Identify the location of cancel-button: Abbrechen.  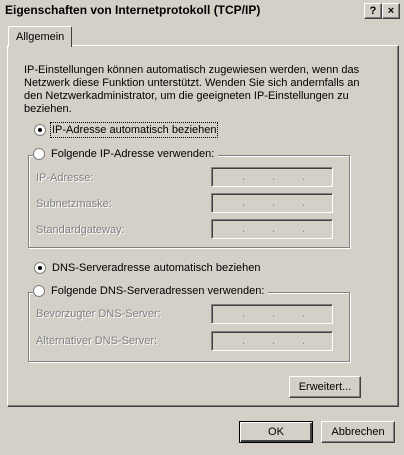
(358, 432).